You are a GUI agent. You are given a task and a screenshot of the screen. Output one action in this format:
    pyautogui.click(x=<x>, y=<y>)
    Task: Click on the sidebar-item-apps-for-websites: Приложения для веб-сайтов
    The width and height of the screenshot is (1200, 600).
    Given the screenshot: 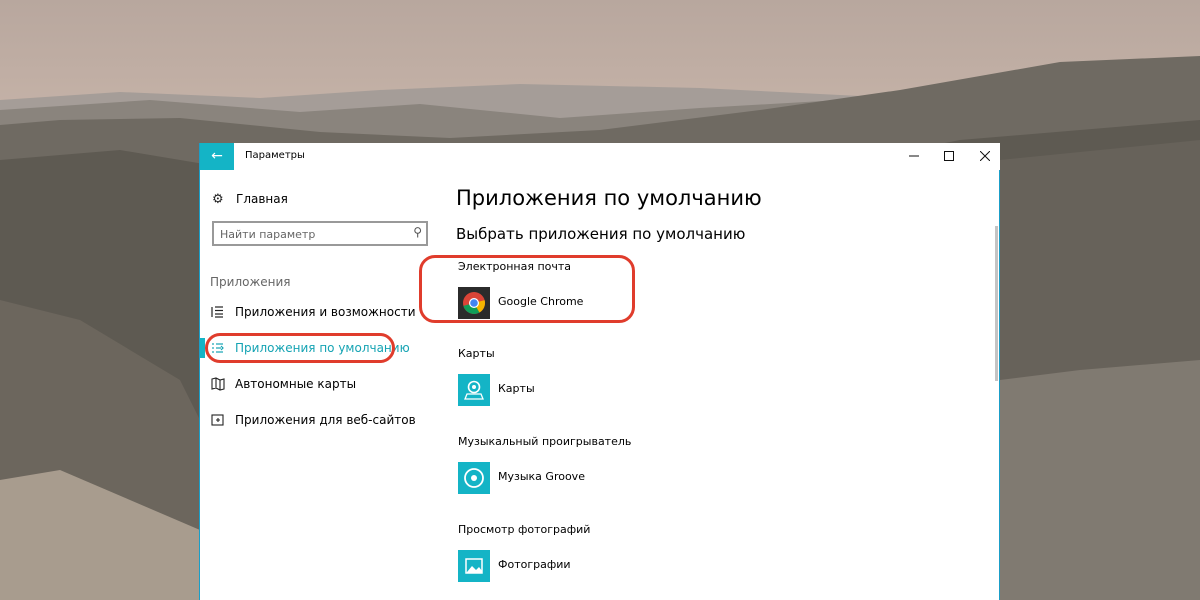 What is the action you would take?
    pyautogui.click(x=315, y=420)
    